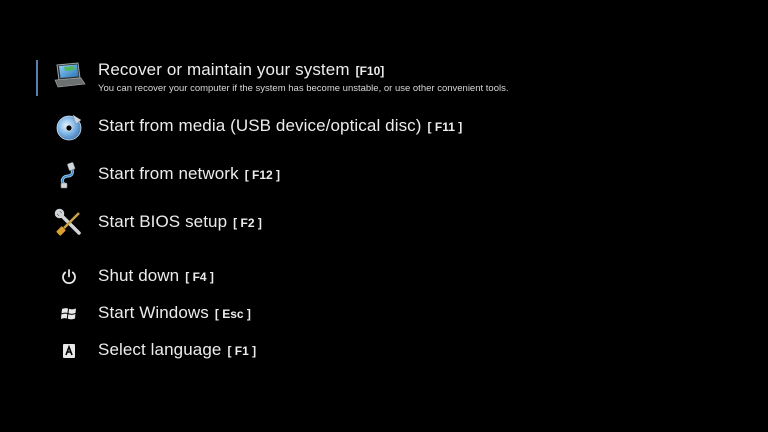 The image size is (768, 432). Describe the element at coordinates (385, 223) in the screenshot. I see `menu-item-bios-setup: Start BIOS setup [ F2 ]` at that location.